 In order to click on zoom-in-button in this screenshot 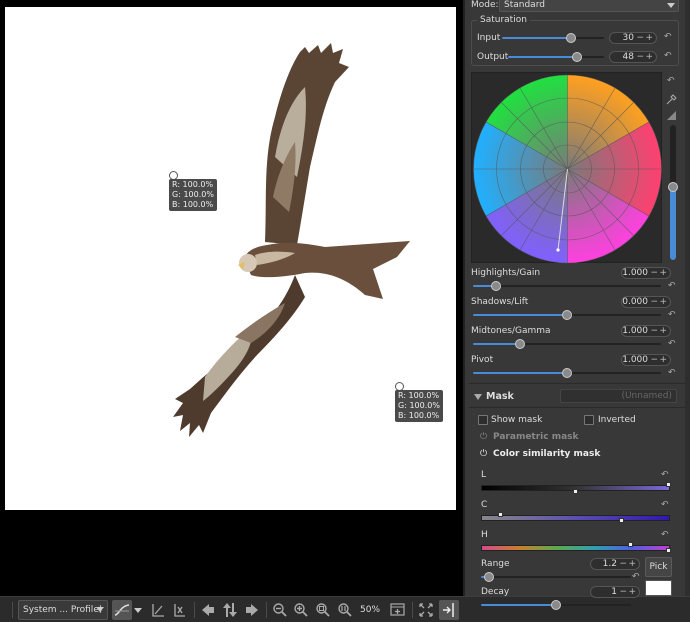, I will do `click(301, 610)`.